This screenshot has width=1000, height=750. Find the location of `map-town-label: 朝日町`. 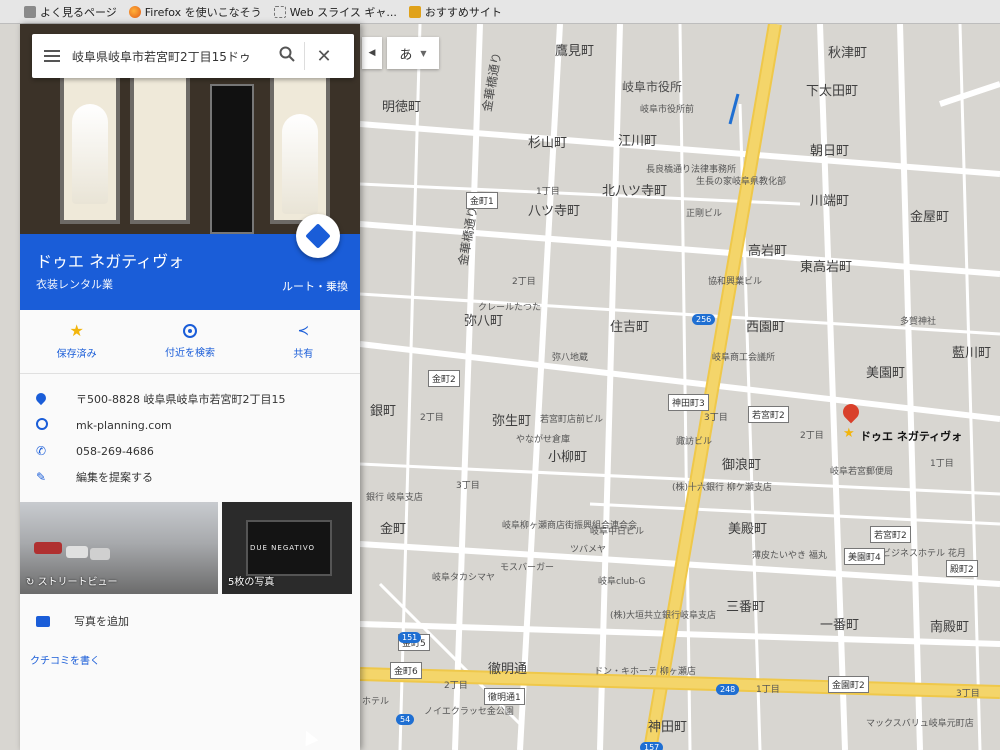

map-town-label: 朝日町 is located at coordinates (830, 151).